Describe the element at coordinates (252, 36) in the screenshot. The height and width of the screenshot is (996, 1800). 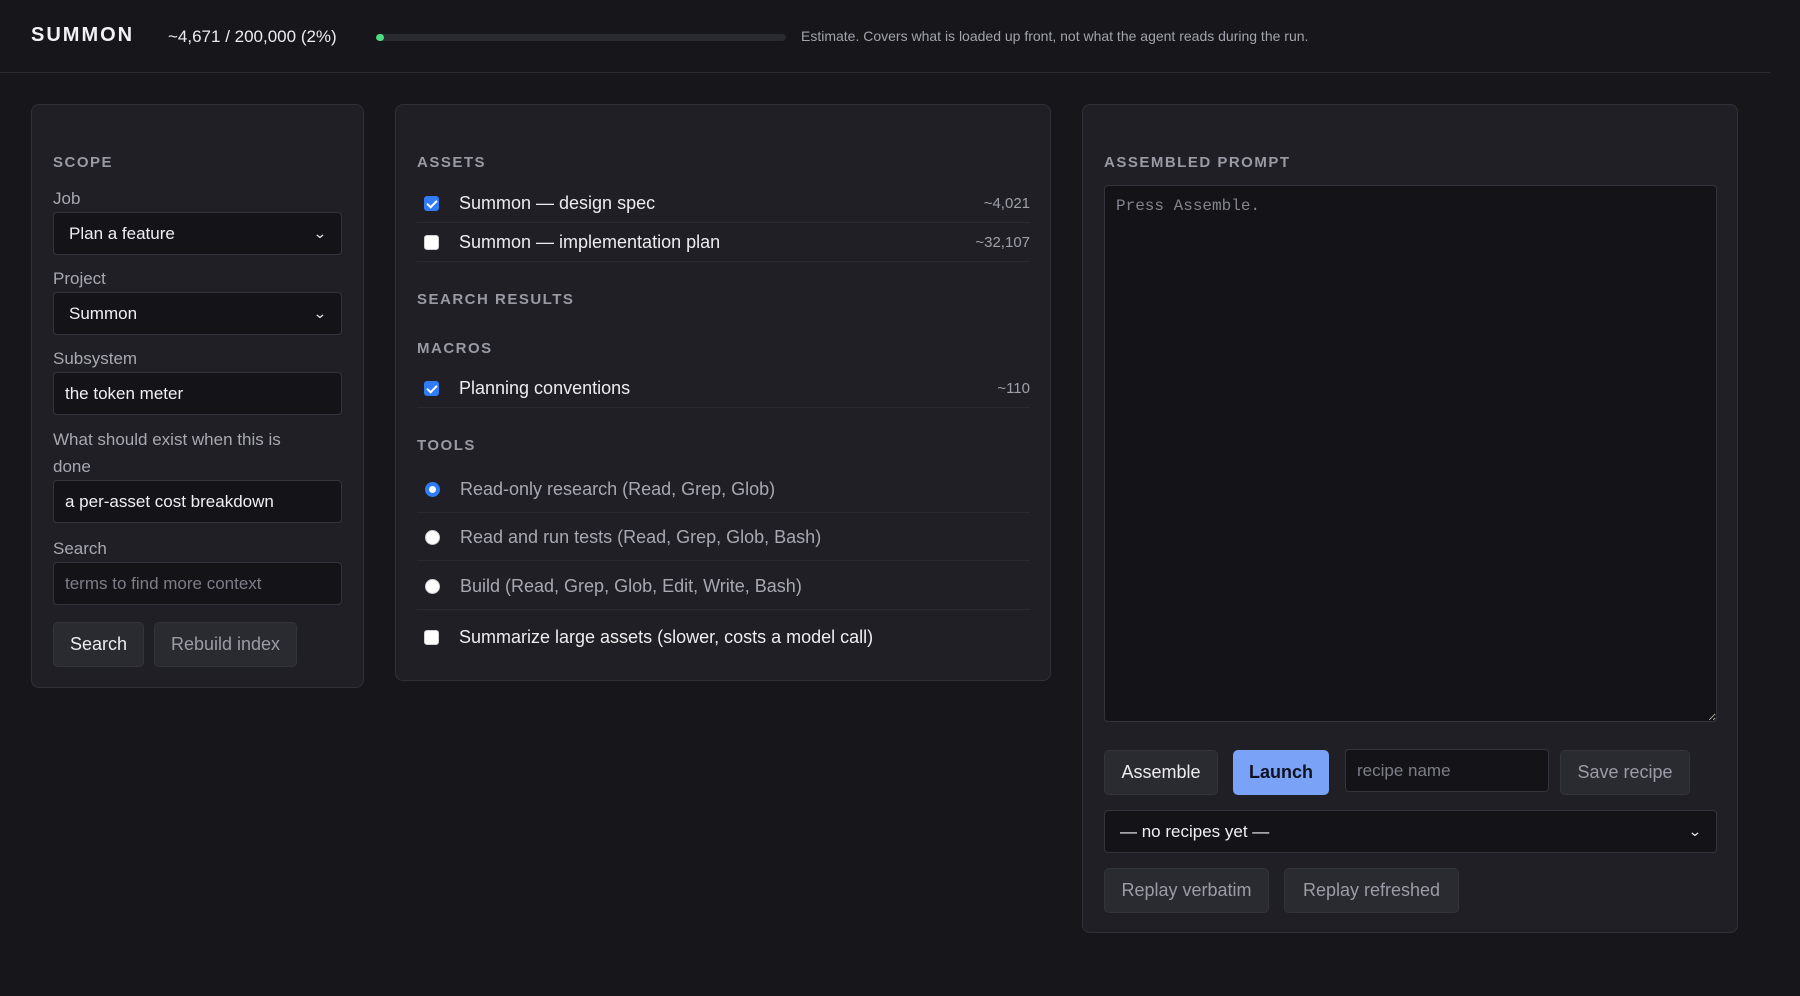
I see `token-meter-readout: ~4,671 / 200,000 (2%)` at that location.